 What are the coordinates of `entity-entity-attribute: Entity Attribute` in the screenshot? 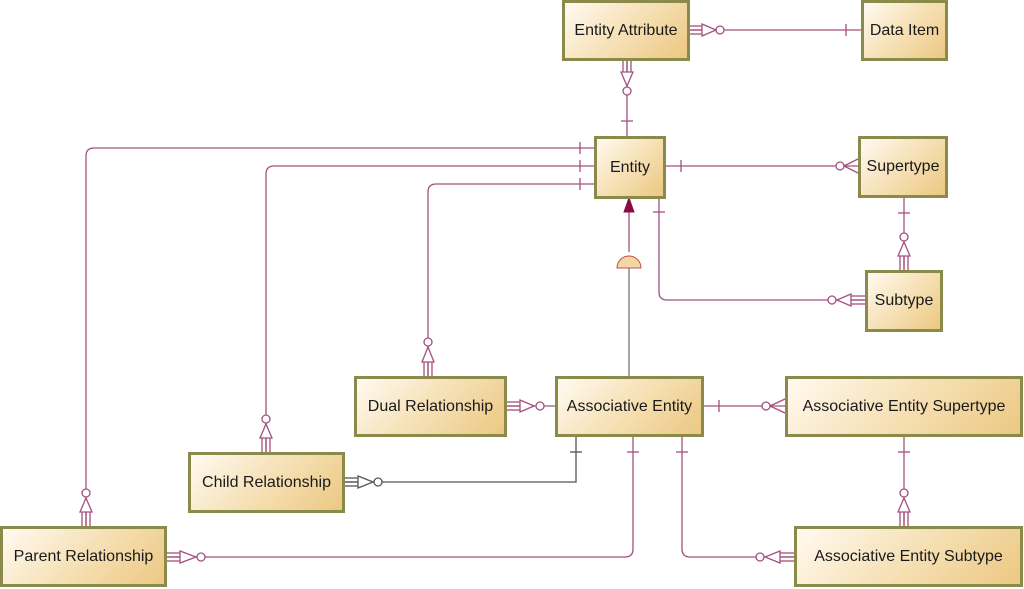 It's located at (626, 30).